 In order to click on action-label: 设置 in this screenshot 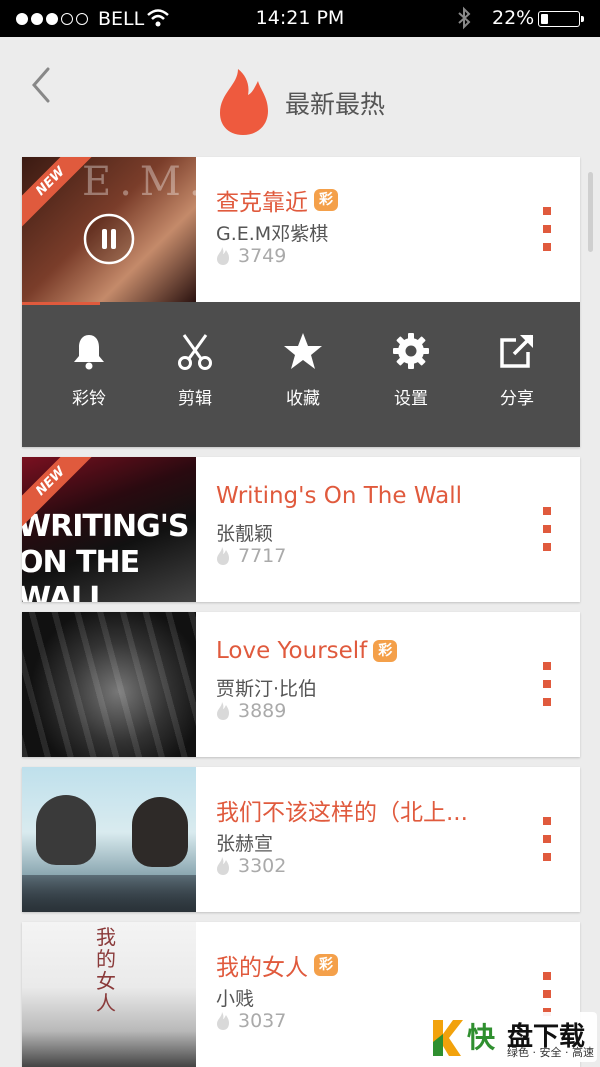, I will do `click(411, 399)`.